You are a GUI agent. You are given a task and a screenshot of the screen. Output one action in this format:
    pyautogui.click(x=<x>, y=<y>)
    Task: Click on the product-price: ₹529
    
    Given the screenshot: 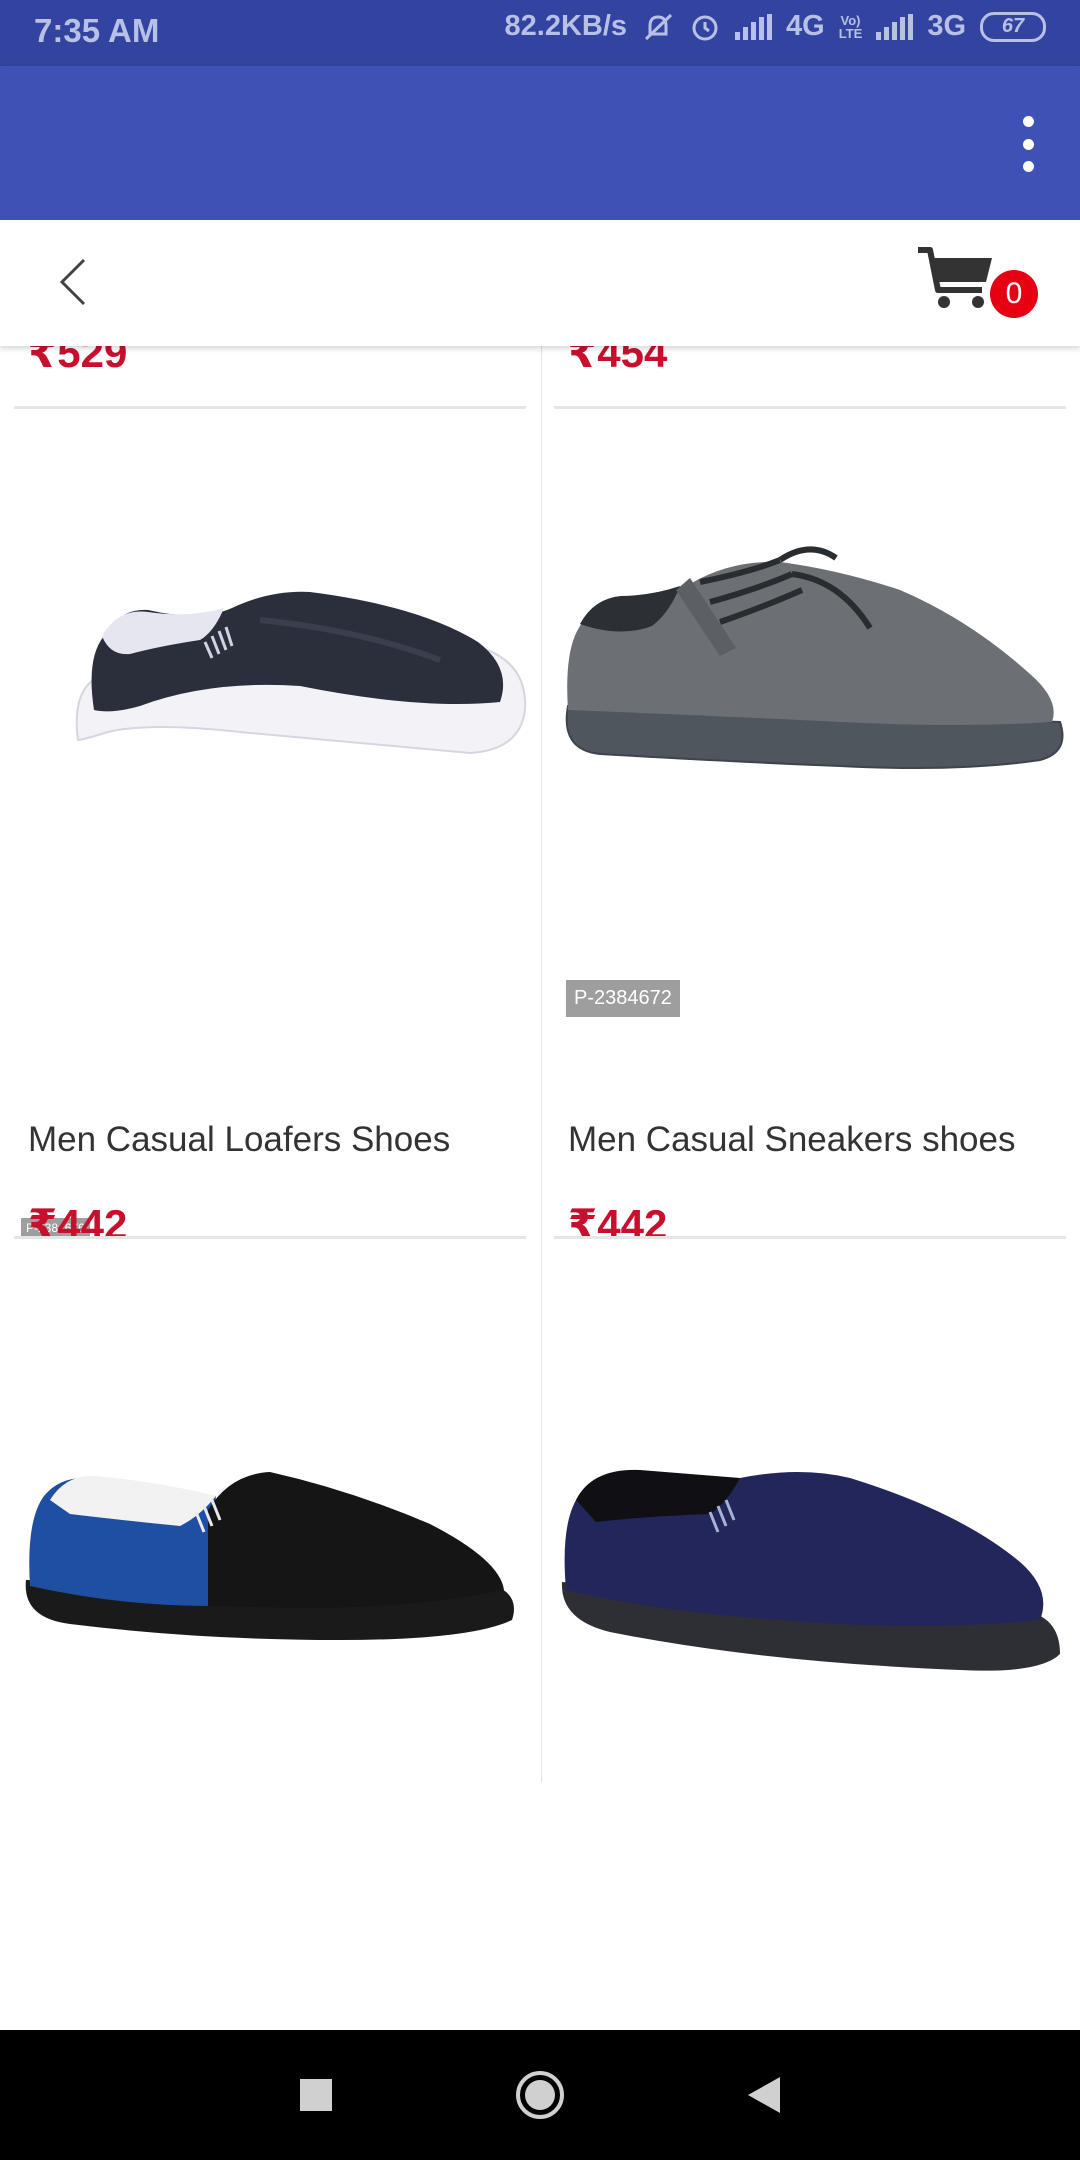 What is the action you would take?
    pyautogui.click(x=78, y=361)
    